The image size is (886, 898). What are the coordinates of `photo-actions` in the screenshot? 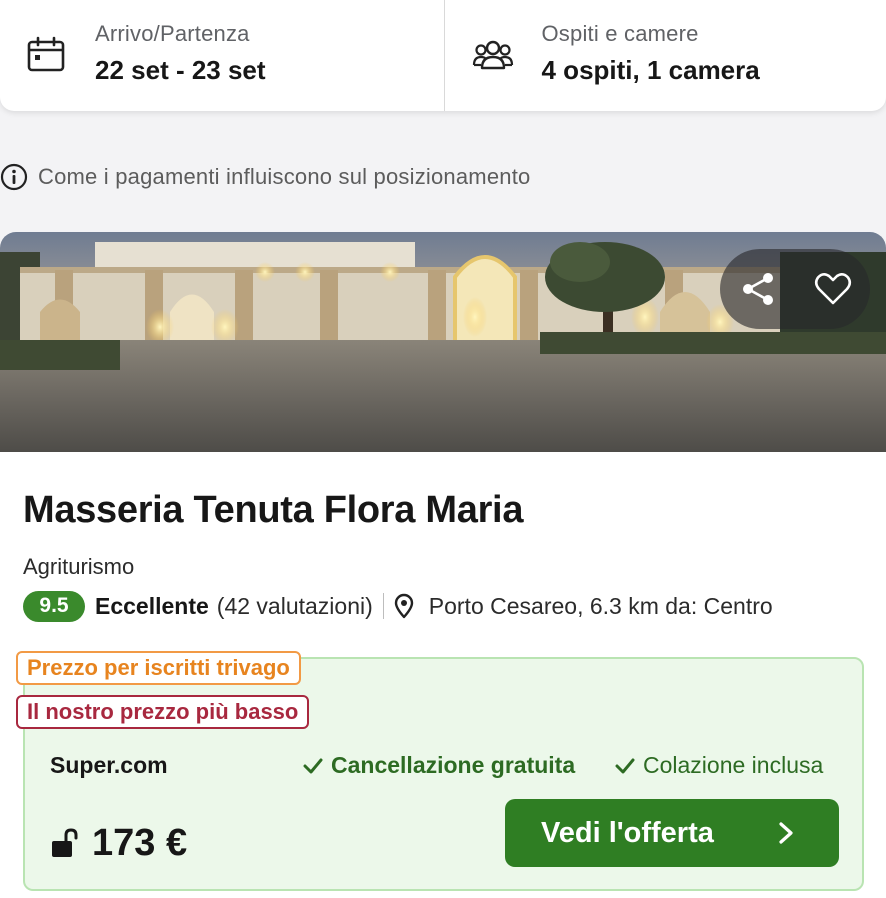 It's located at (795, 289).